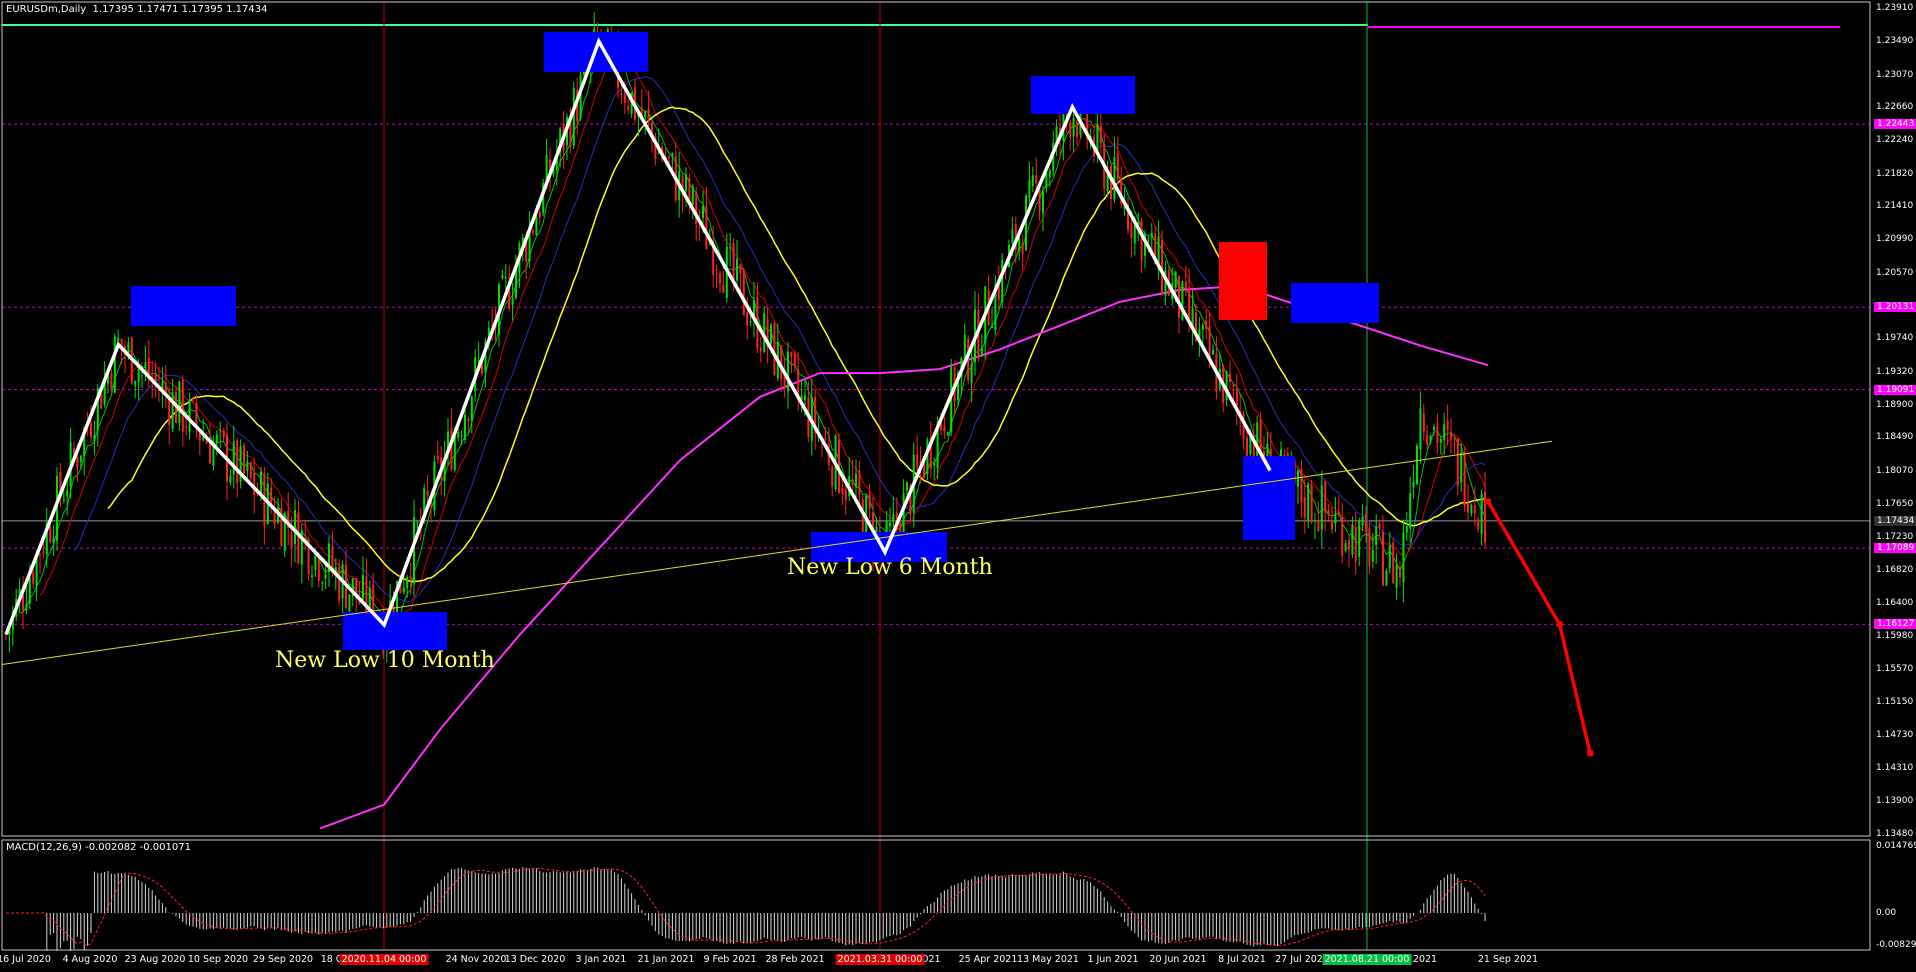  I want to click on price-axis-label: 1.17650, so click(1895, 503).